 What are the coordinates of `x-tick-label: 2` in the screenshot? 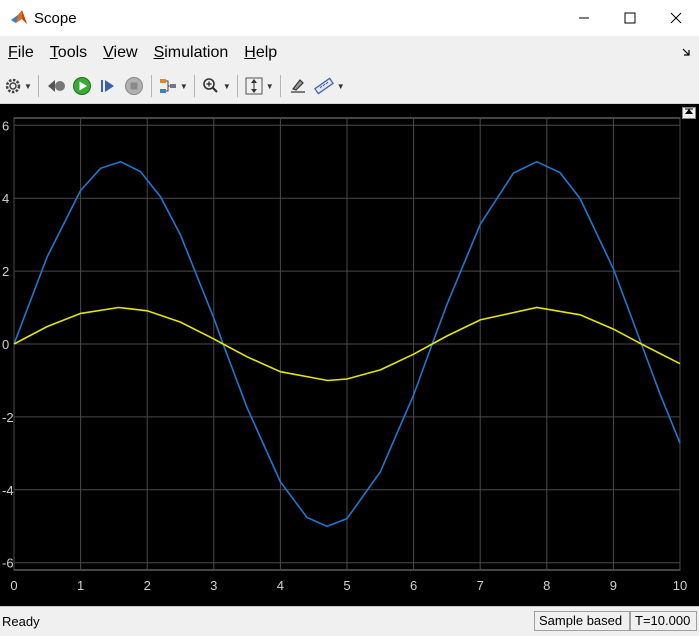 It's located at (147, 585).